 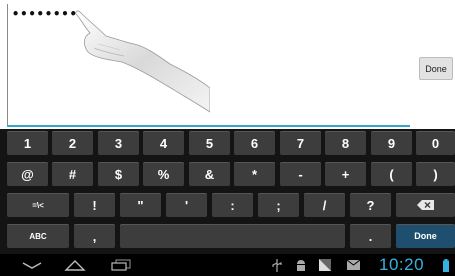 I want to click on field-focus-underline, so click(x=208, y=126).